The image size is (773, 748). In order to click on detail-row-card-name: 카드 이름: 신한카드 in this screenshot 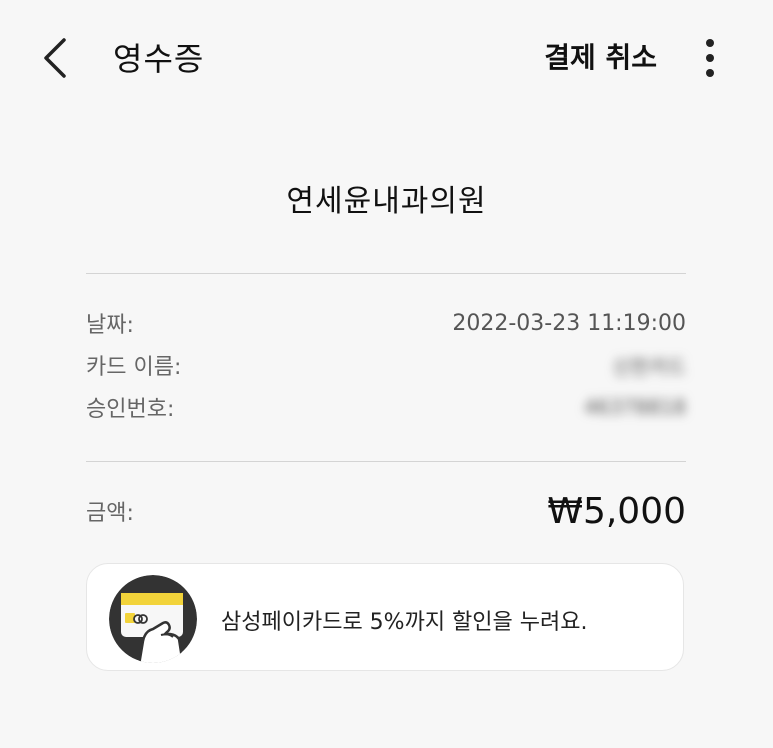, I will do `click(386, 365)`.